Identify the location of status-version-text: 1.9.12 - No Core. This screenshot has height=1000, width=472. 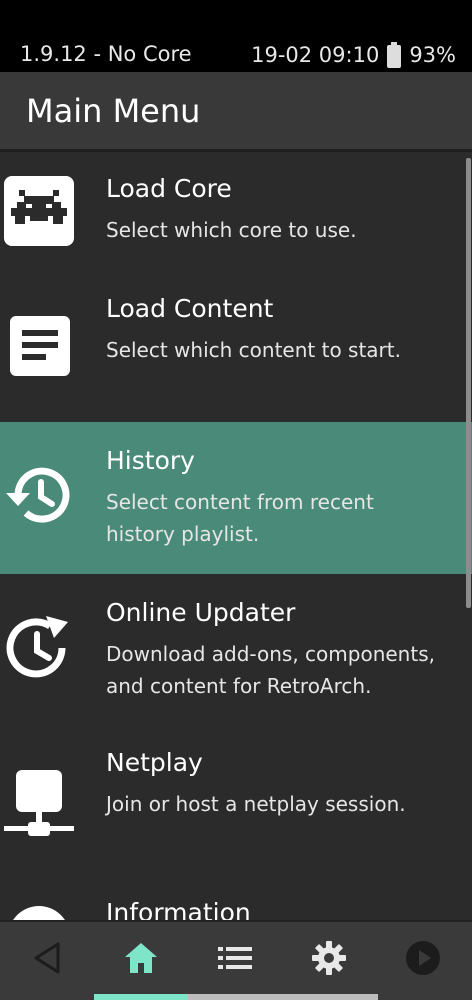
(106, 54).